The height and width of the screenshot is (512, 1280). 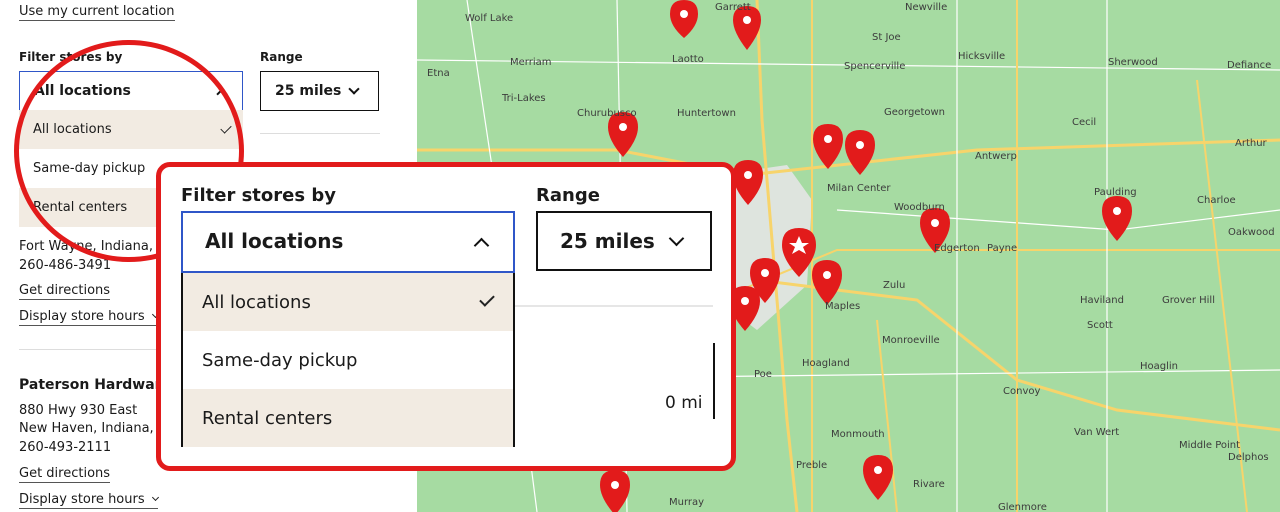 I want to click on place-label: Edgerton, so click(x=957, y=248).